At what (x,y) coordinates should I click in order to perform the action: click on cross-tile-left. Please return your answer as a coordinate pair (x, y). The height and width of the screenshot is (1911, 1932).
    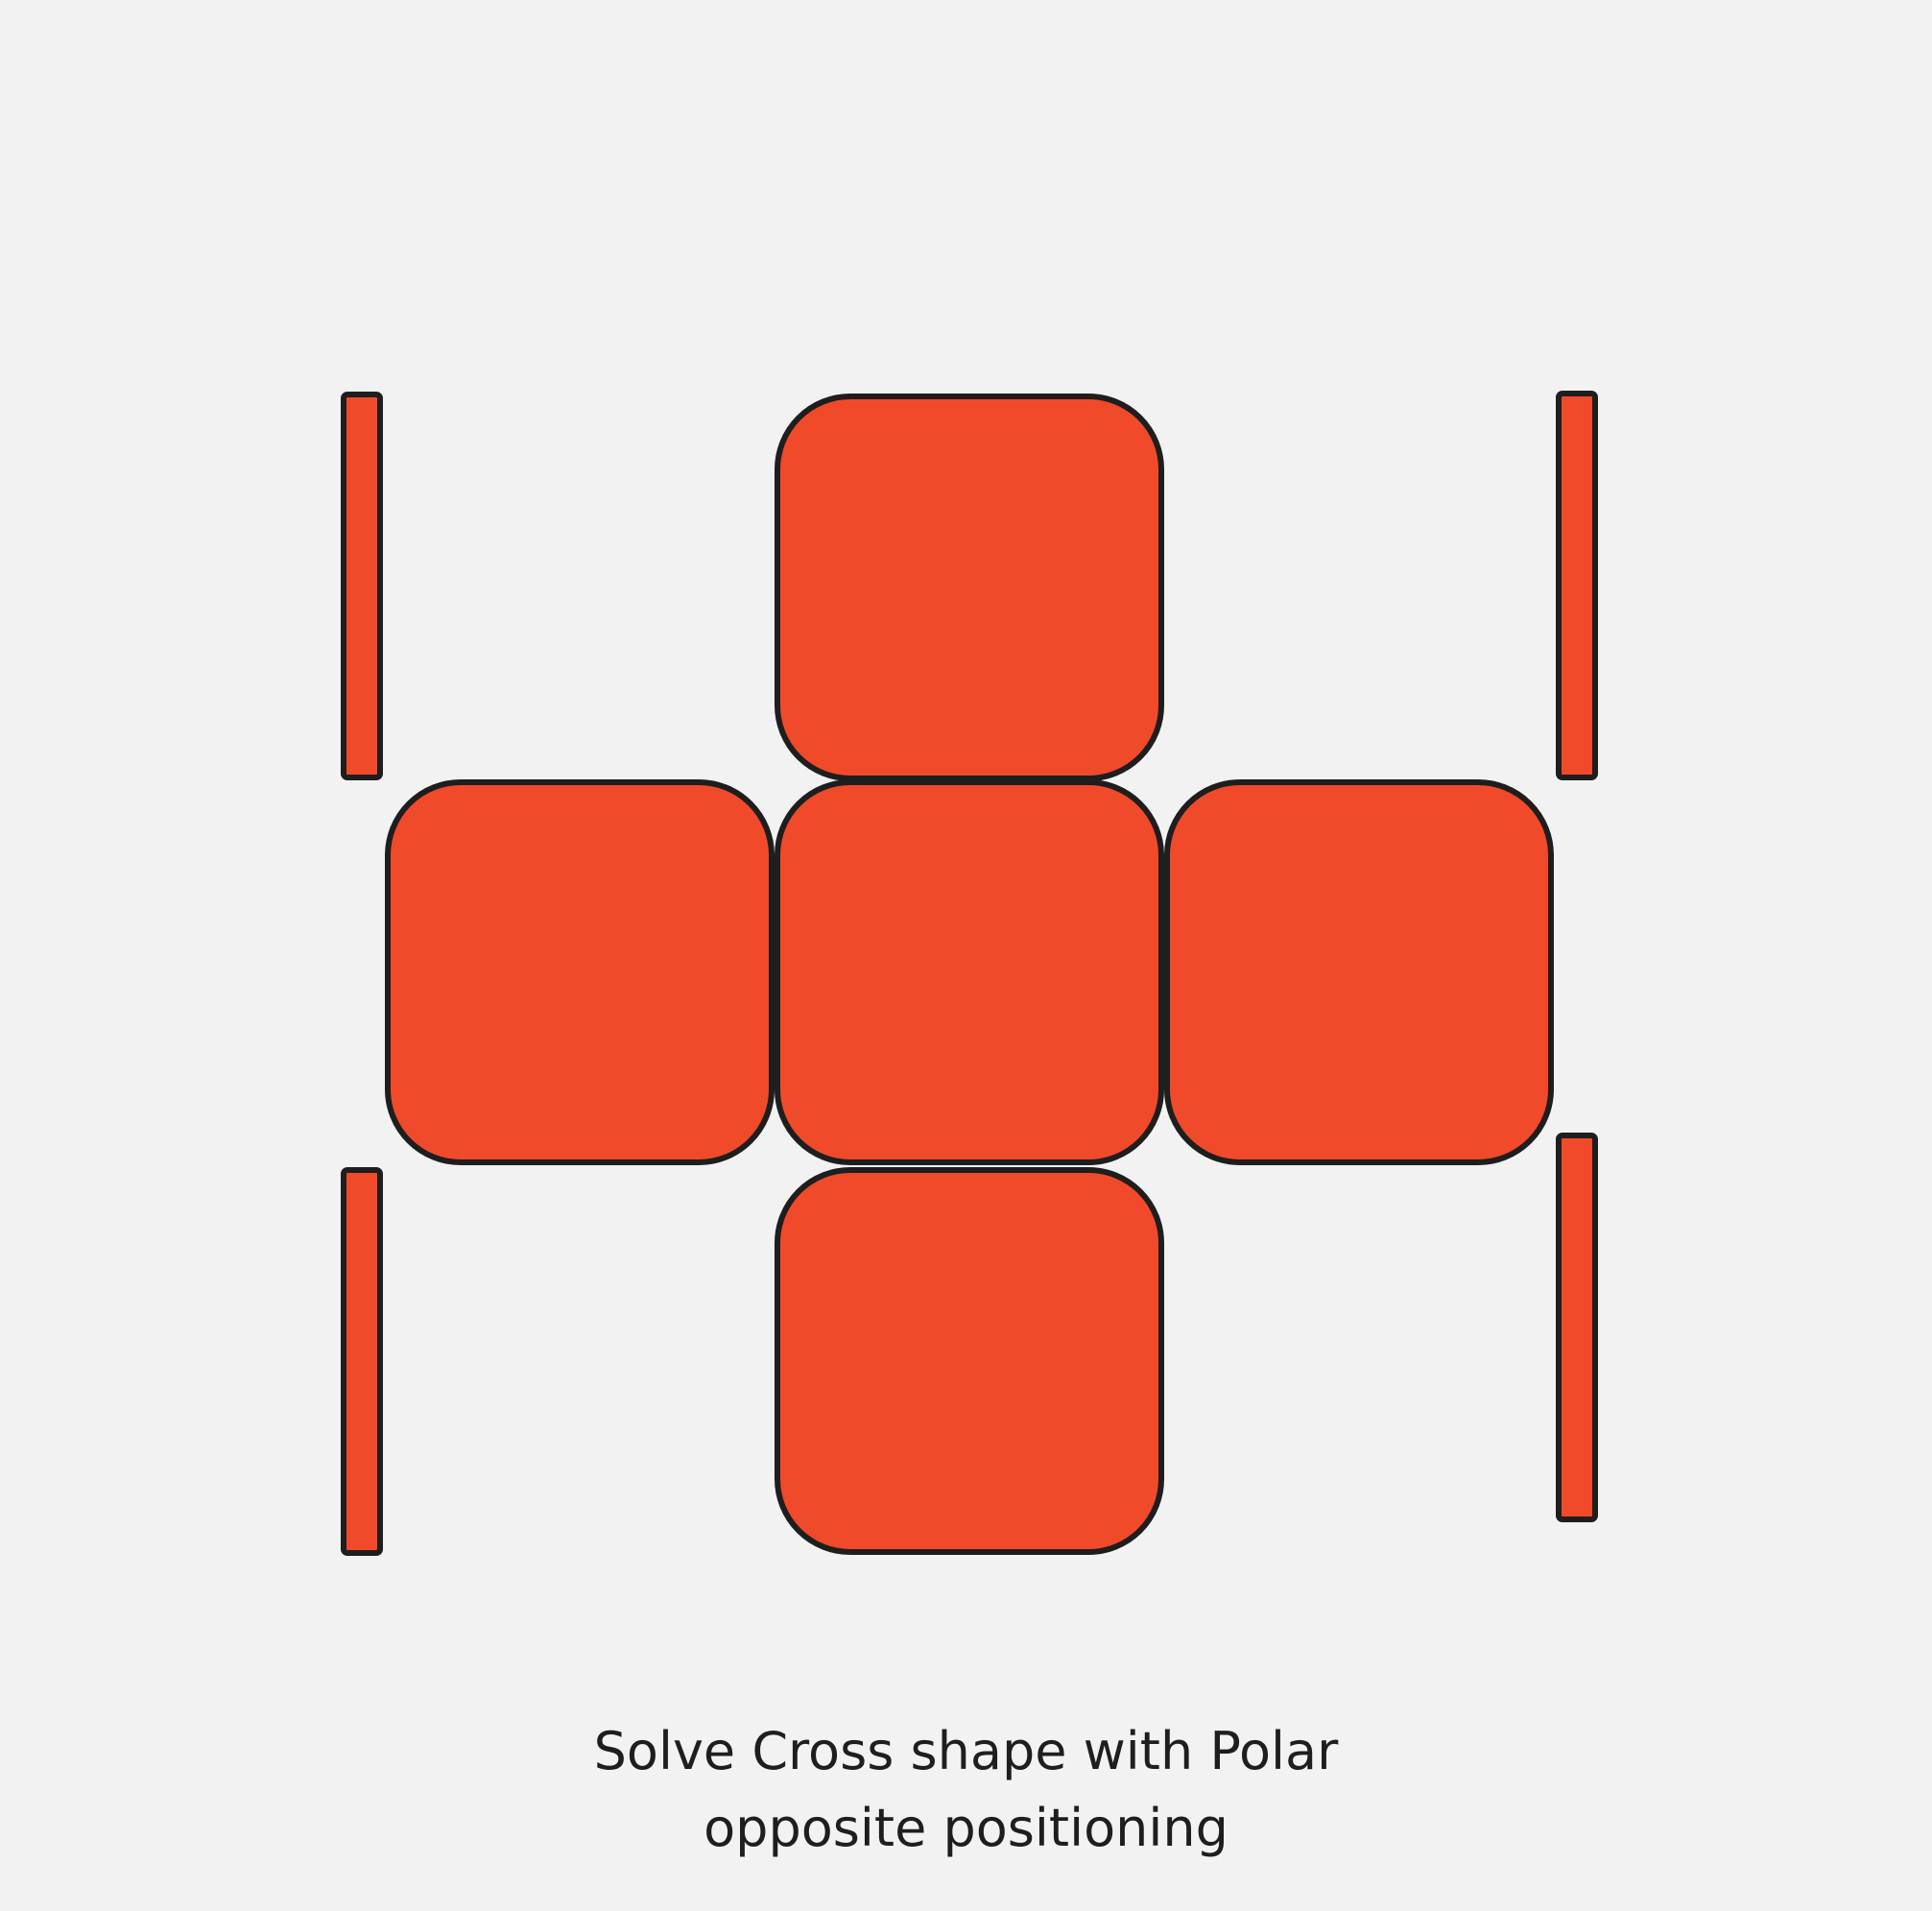
    Looking at the image, I should click on (580, 972).